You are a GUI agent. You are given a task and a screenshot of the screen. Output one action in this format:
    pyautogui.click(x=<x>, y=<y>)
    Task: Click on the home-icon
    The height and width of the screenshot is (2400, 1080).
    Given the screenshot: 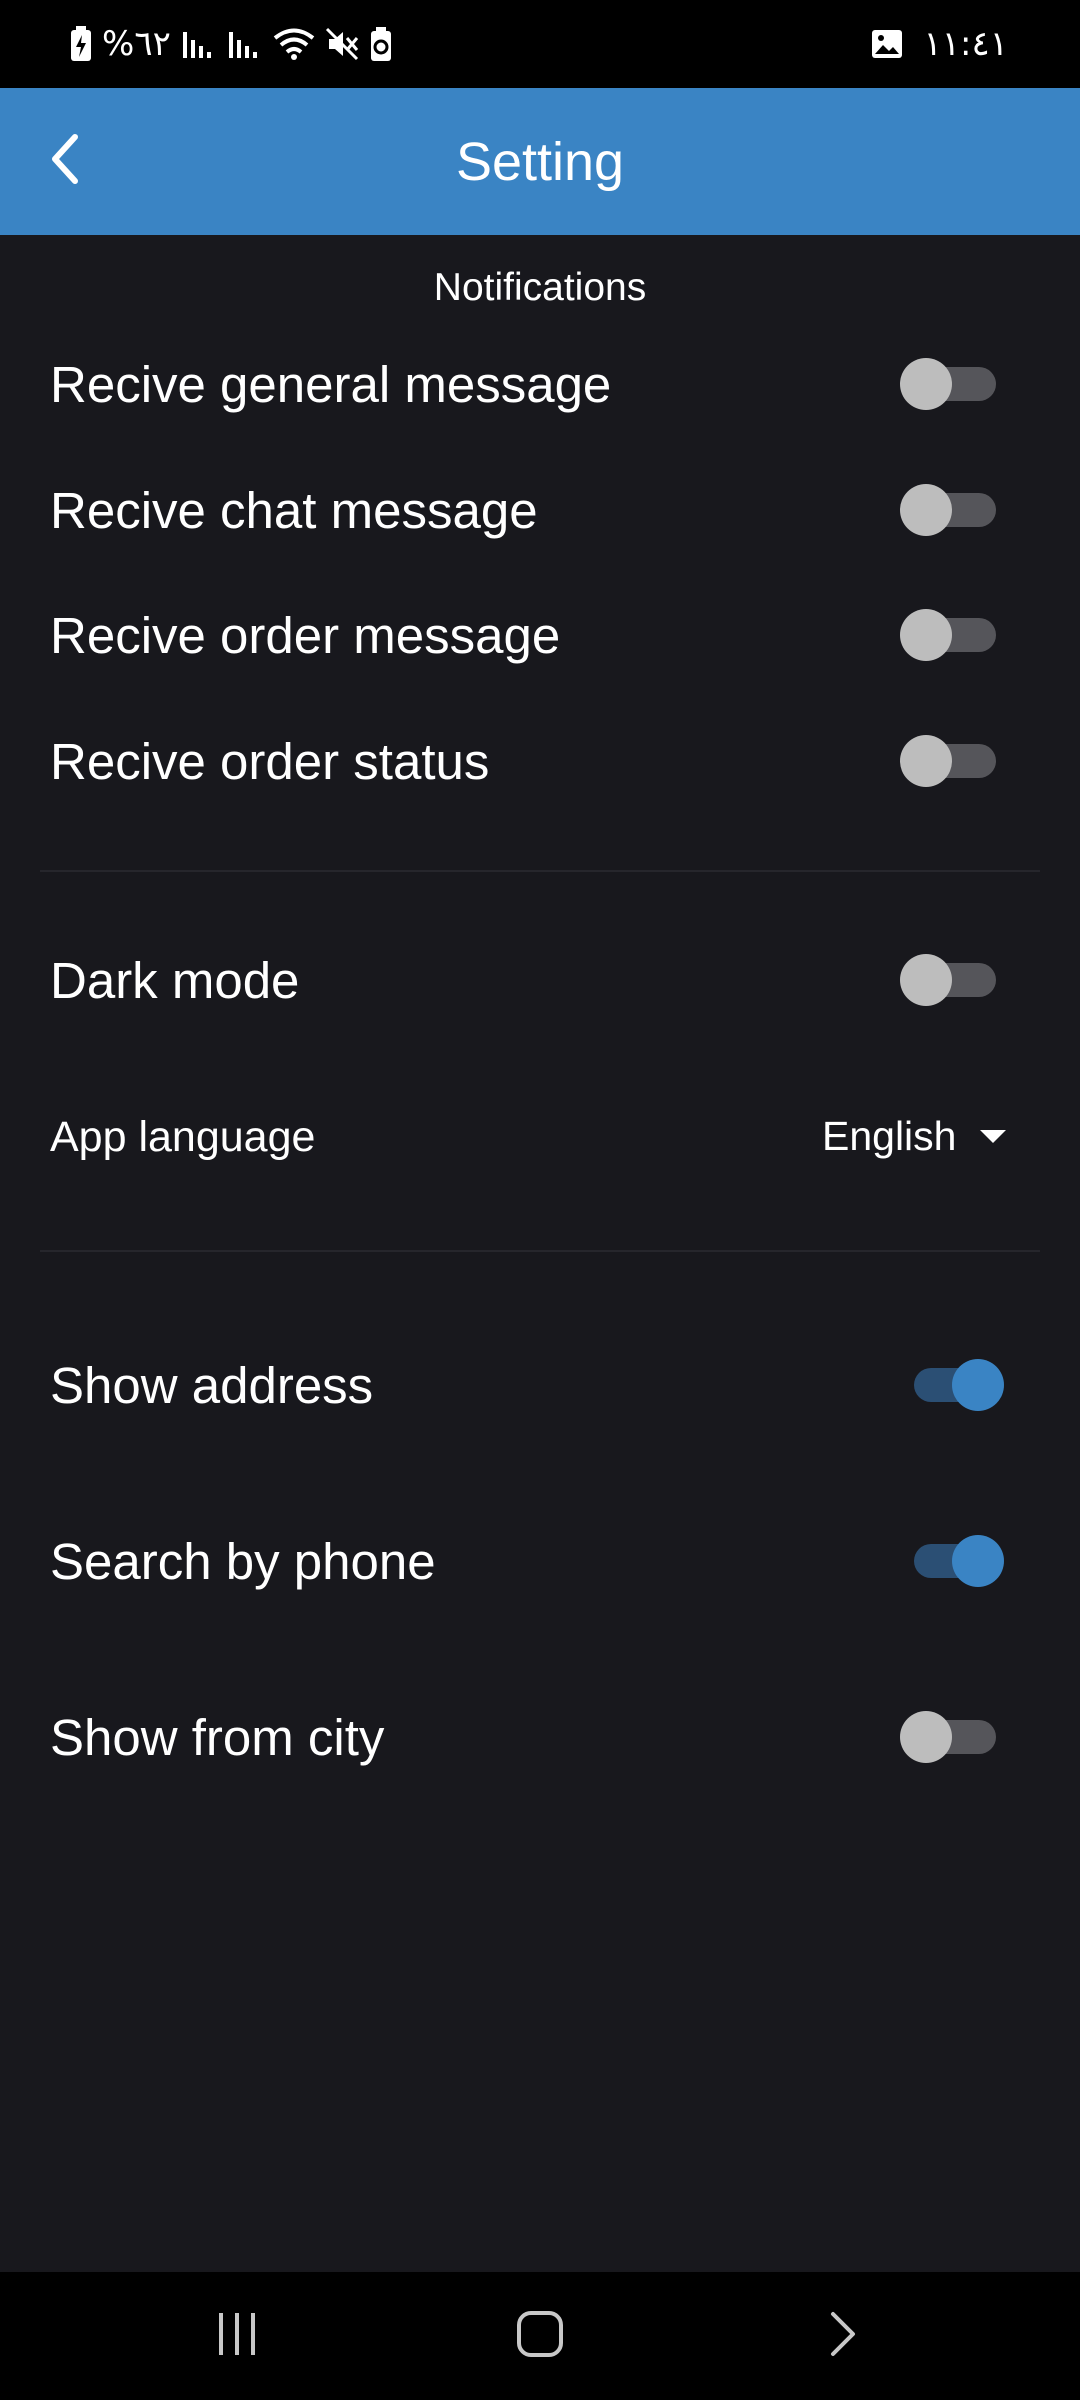 What is the action you would take?
    pyautogui.click(x=540, y=2336)
    